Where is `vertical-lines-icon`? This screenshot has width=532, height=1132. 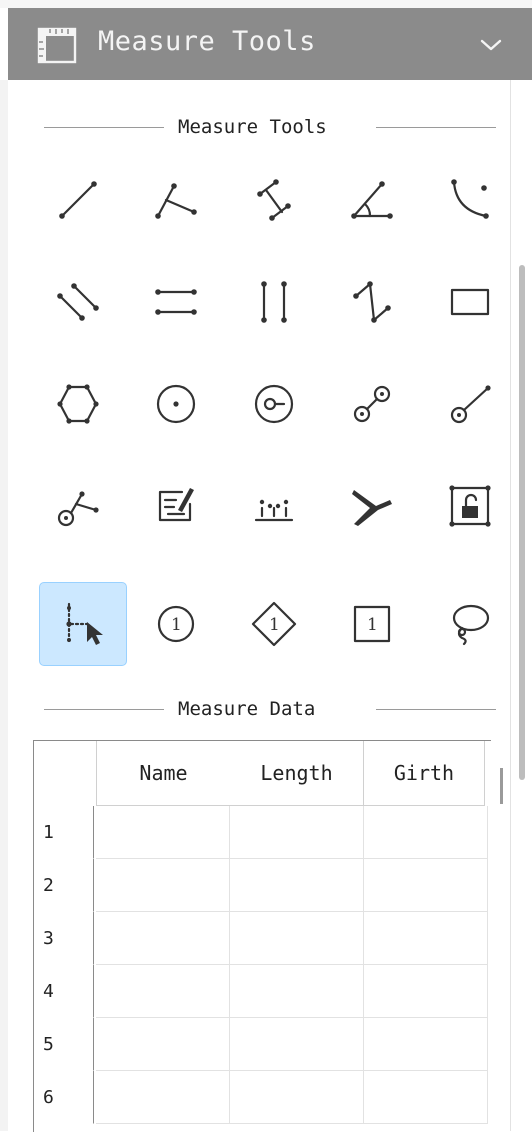
vertical-lines-icon is located at coordinates (274, 302).